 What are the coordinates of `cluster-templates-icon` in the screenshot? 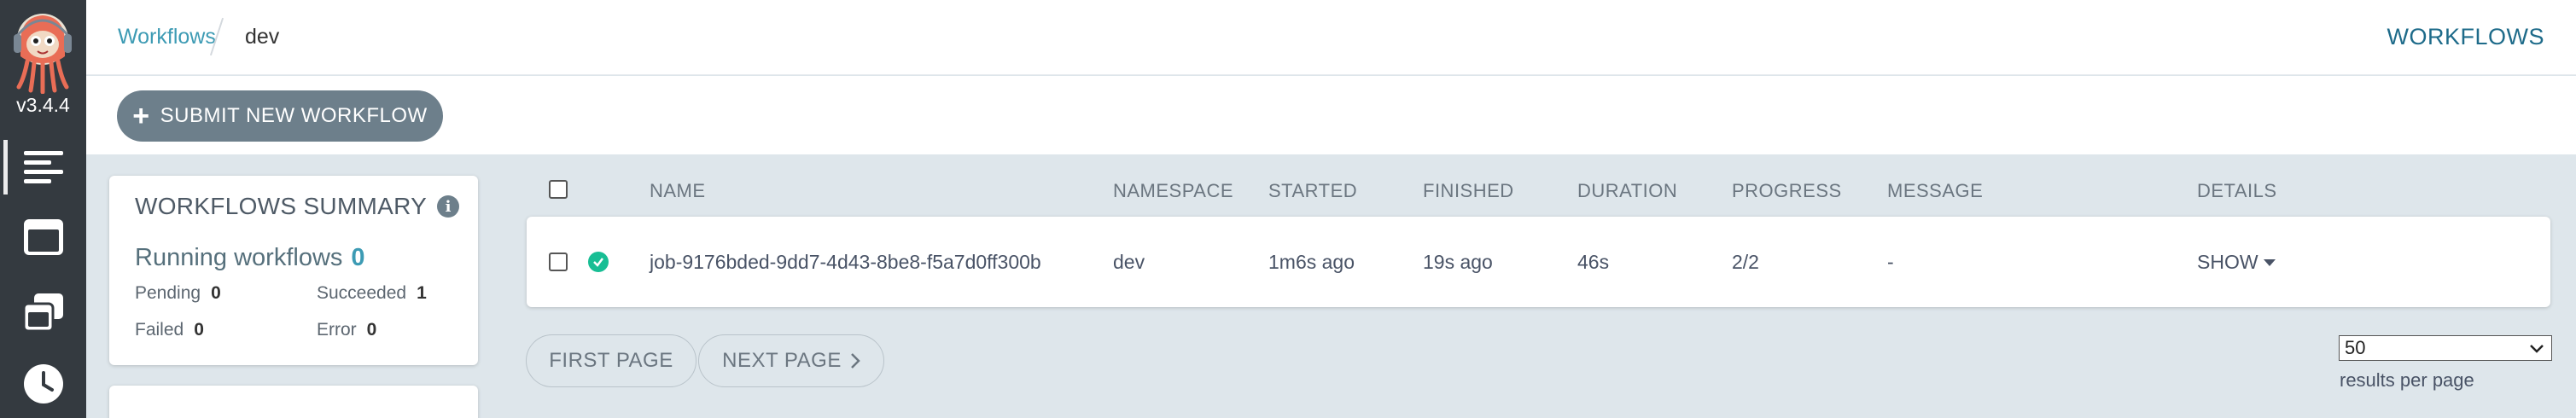 It's located at (43, 312).